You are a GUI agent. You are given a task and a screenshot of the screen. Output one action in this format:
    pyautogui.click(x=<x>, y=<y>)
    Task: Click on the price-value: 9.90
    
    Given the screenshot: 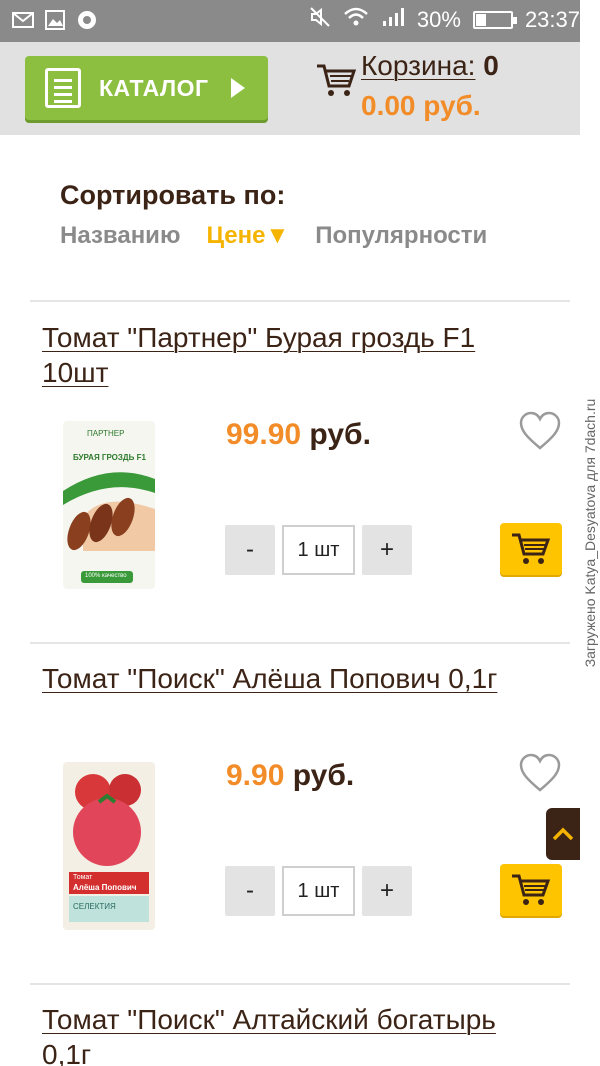 What is the action you would take?
    pyautogui.click(x=255, y=775)
    